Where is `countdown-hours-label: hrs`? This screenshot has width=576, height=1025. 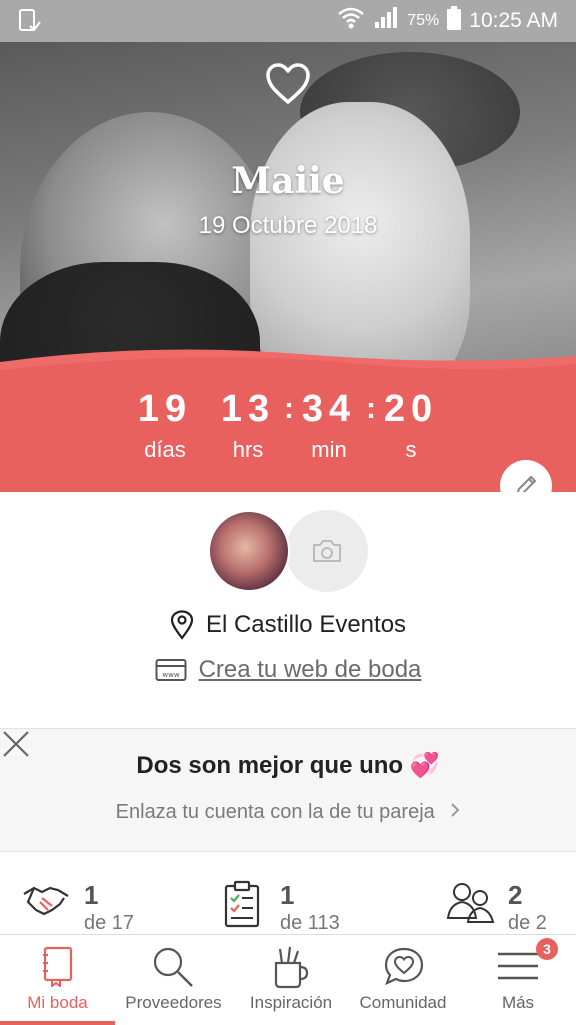 countdown-hours-label: hrs is located at coordinates (248, 449).